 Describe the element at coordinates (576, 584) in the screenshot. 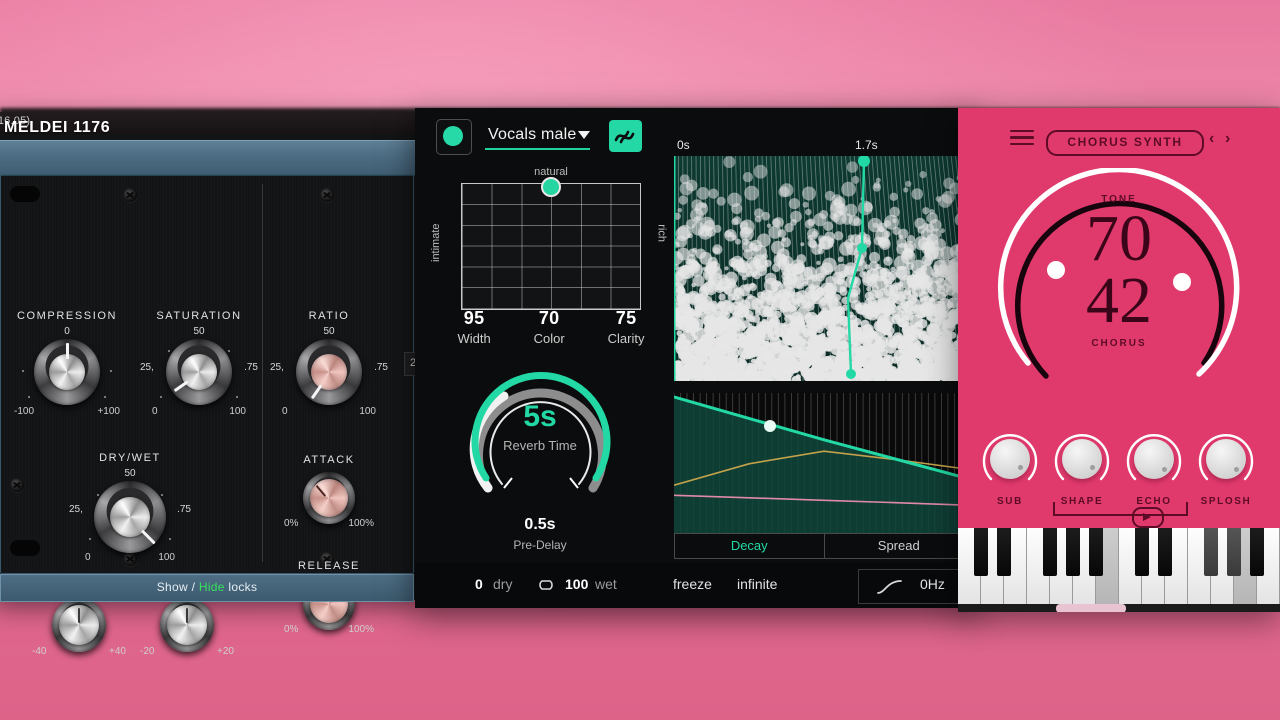

I see `wet-value: 100` at that location.